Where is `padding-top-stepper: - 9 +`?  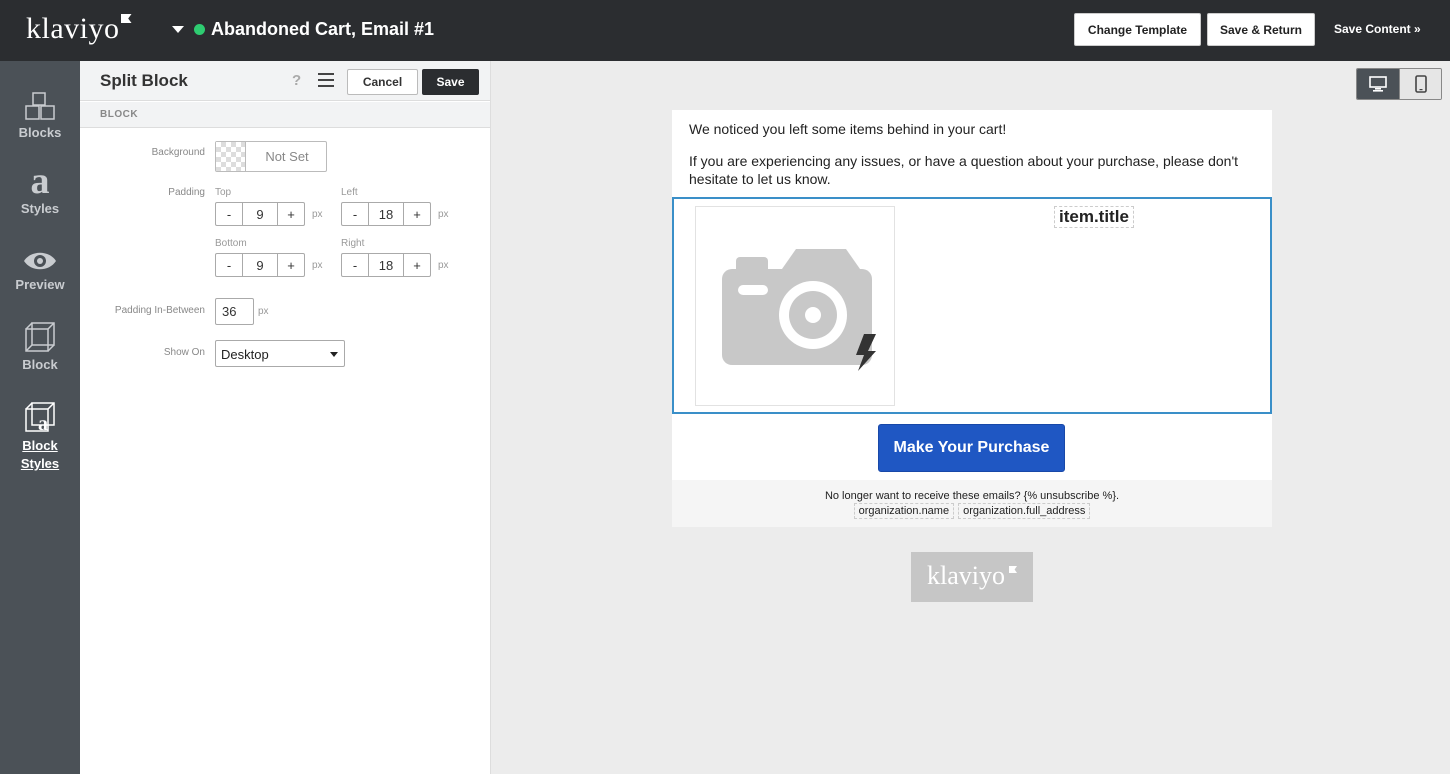 padding-top-stepper: - 9 + is located at coordinates (260, 214).